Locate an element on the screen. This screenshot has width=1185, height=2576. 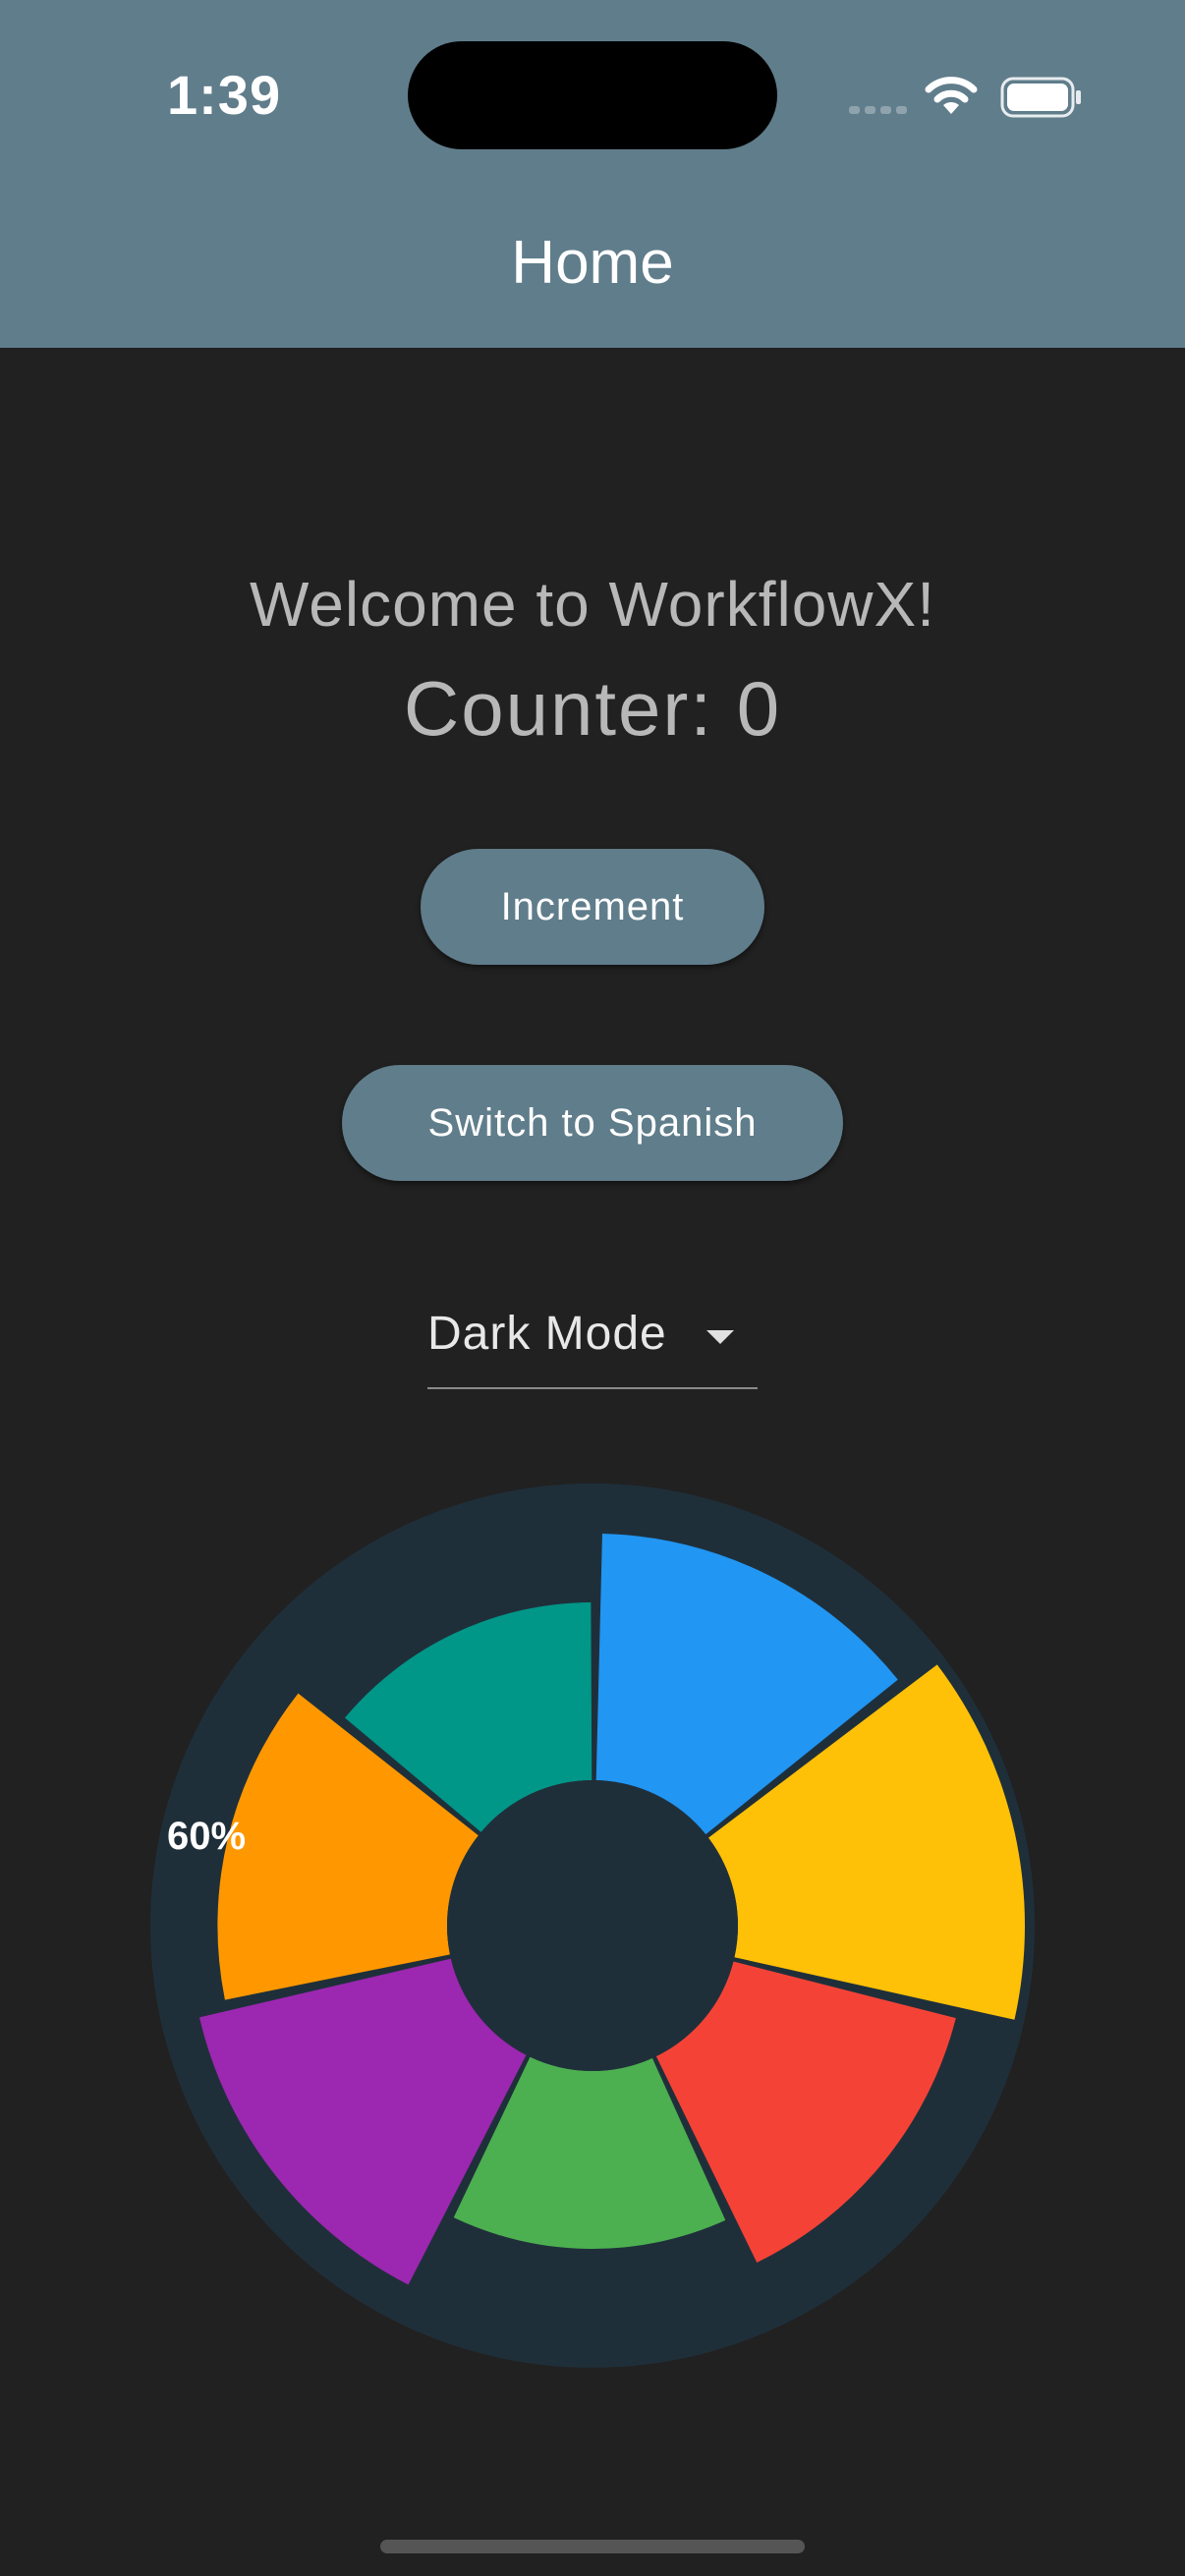
page-title: Home is located at coordinates (592, 263).